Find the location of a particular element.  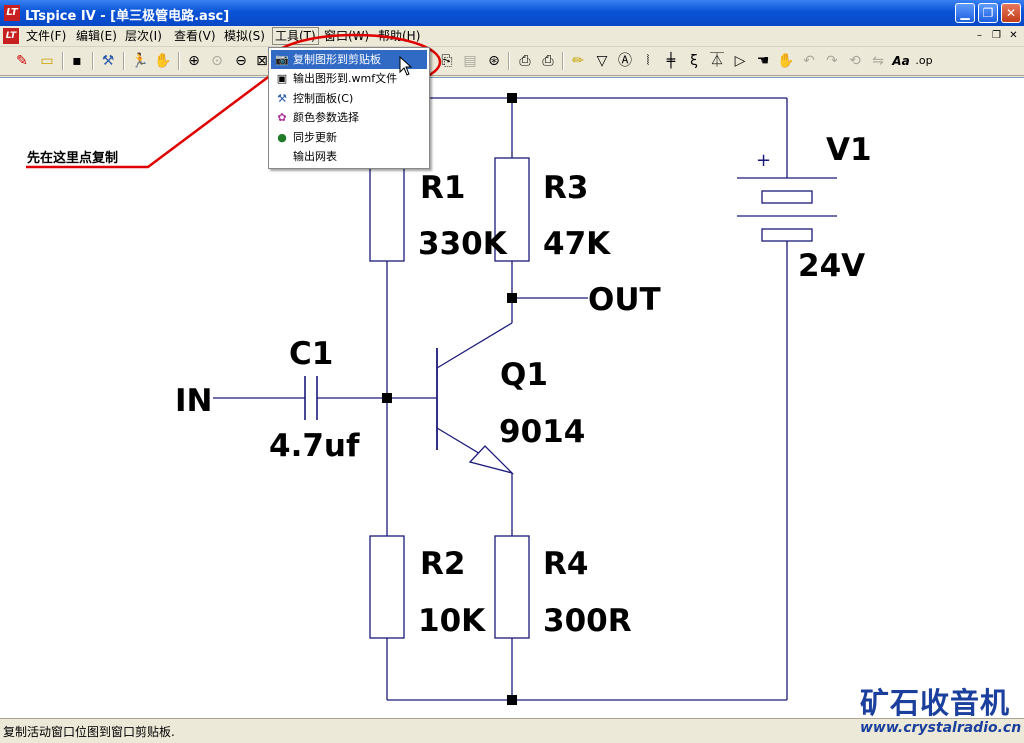

v1-ref-label: V1 is located at coordinates (849, 150).